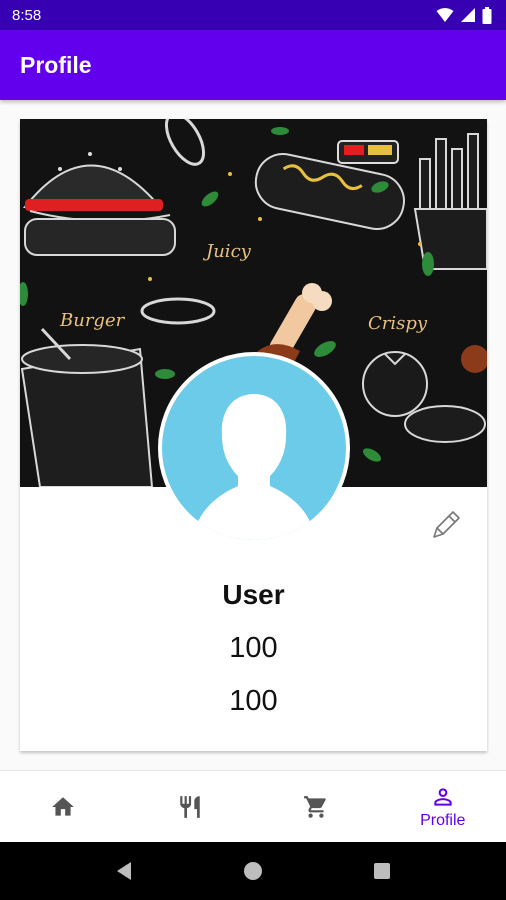 The image size is (506, 900). I want to click on home-icon, so click(63, 806).